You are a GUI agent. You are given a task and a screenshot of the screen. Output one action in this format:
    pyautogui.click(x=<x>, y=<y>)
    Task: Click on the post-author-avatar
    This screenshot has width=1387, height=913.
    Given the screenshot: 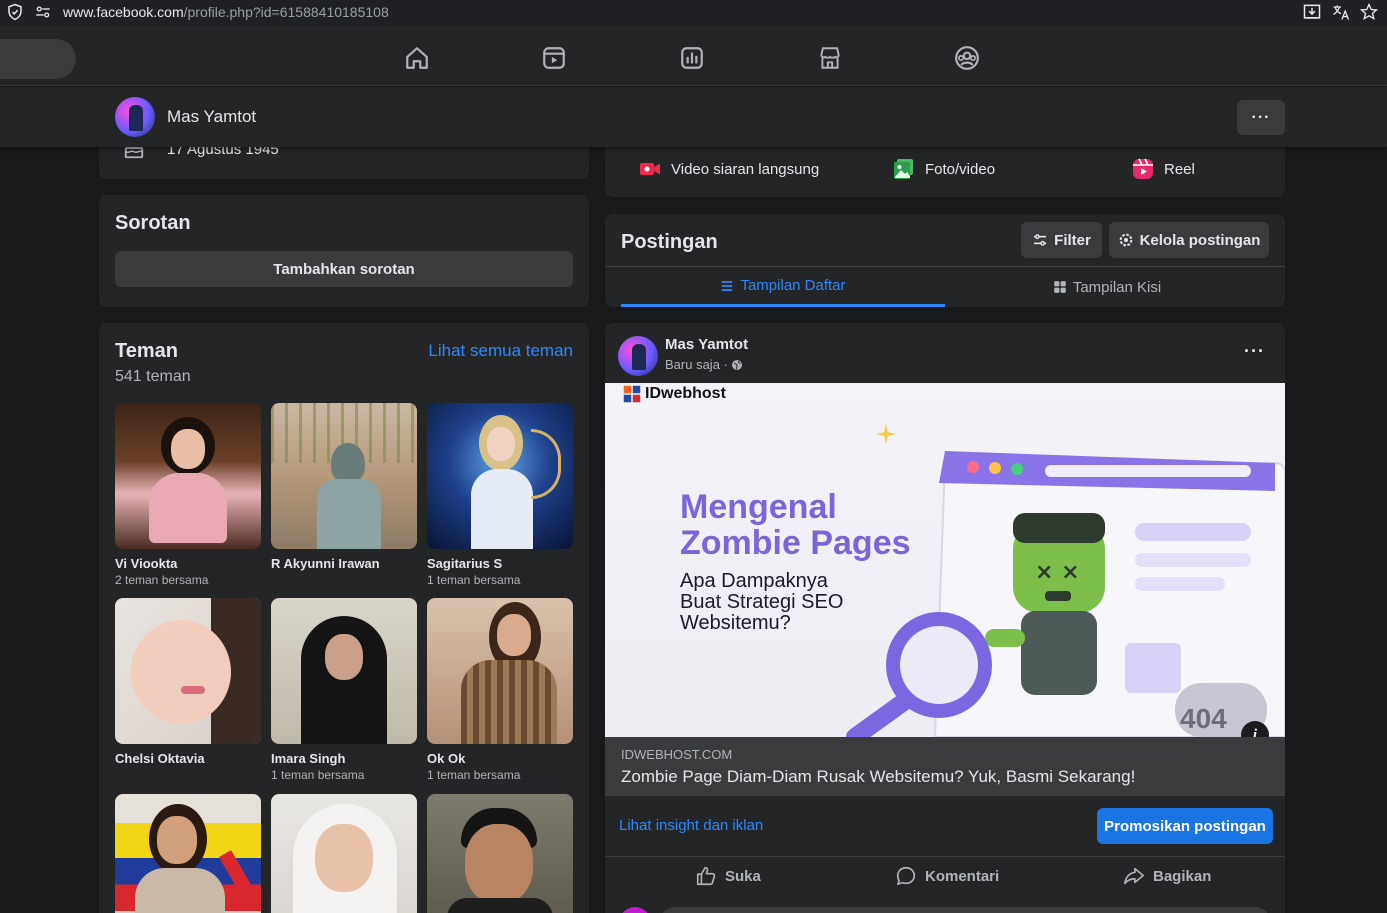 What is the action you would take?
    pyautogui.click(x=638, y=356)
    